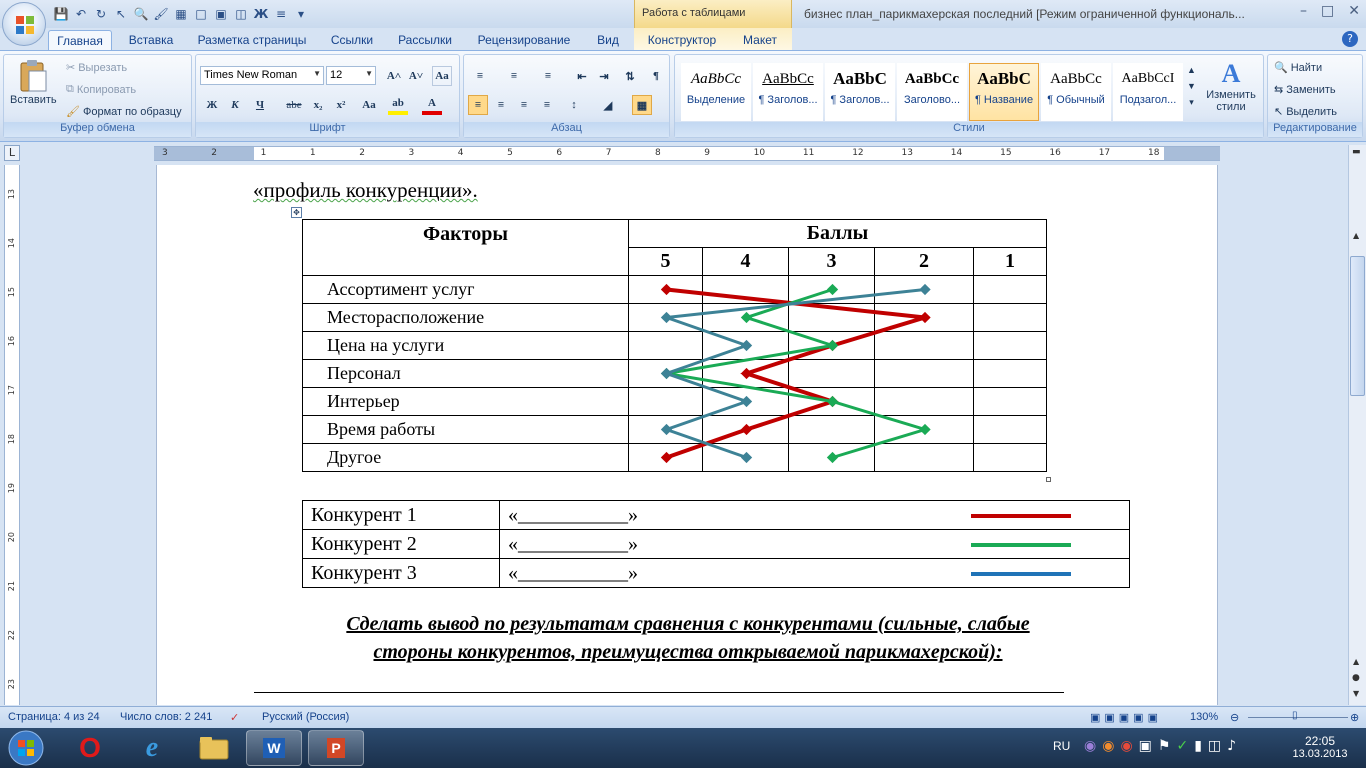 Image resolution: width=1366 pixels, height=768 pixels. What do you see at coordinates (235, 105) in the screenshot?
I see `italic-button: К` at bounding box center [235, 105].